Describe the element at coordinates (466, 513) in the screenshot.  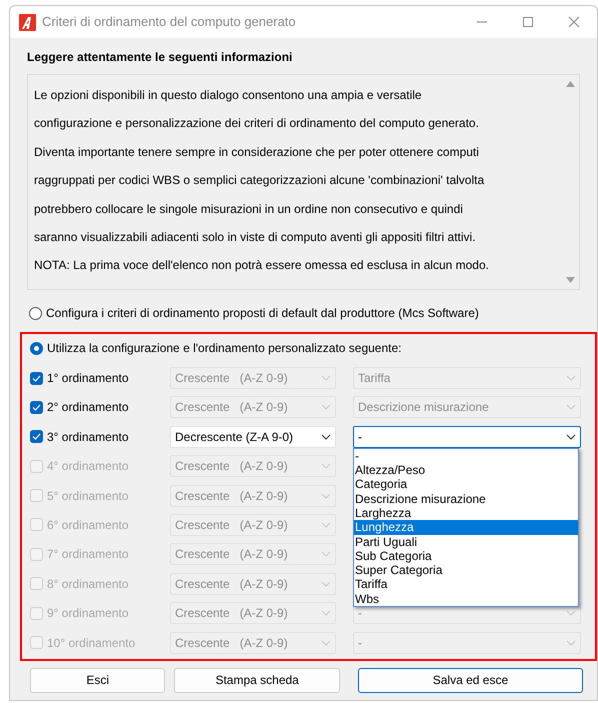
I see `dropdown-item: Larghezza` at that location.